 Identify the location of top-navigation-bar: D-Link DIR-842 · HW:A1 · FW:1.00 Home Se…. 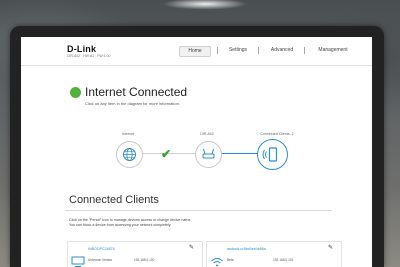
(196, 51).